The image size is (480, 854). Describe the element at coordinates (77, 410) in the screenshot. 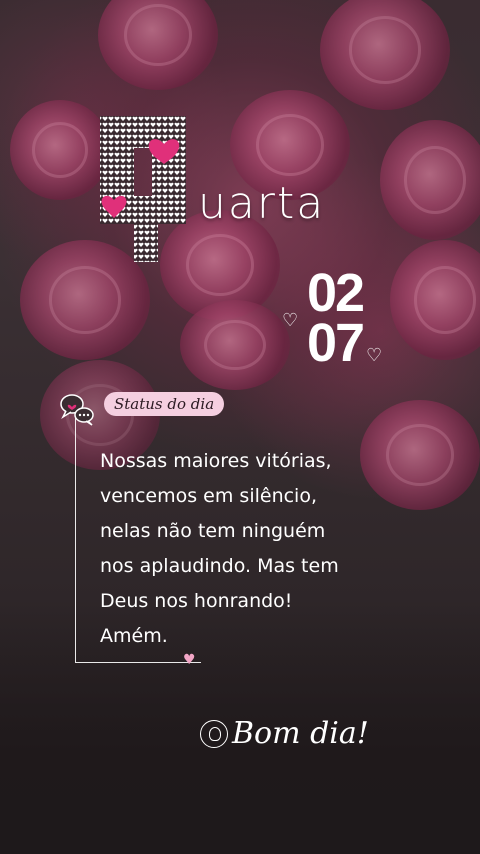

I see `chat-bubbles-icon` at that location.